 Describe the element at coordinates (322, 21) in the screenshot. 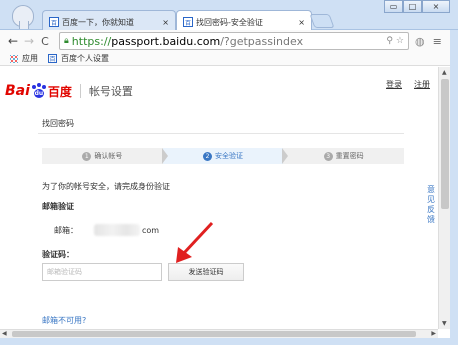

I see `new-tab-button` at that location.